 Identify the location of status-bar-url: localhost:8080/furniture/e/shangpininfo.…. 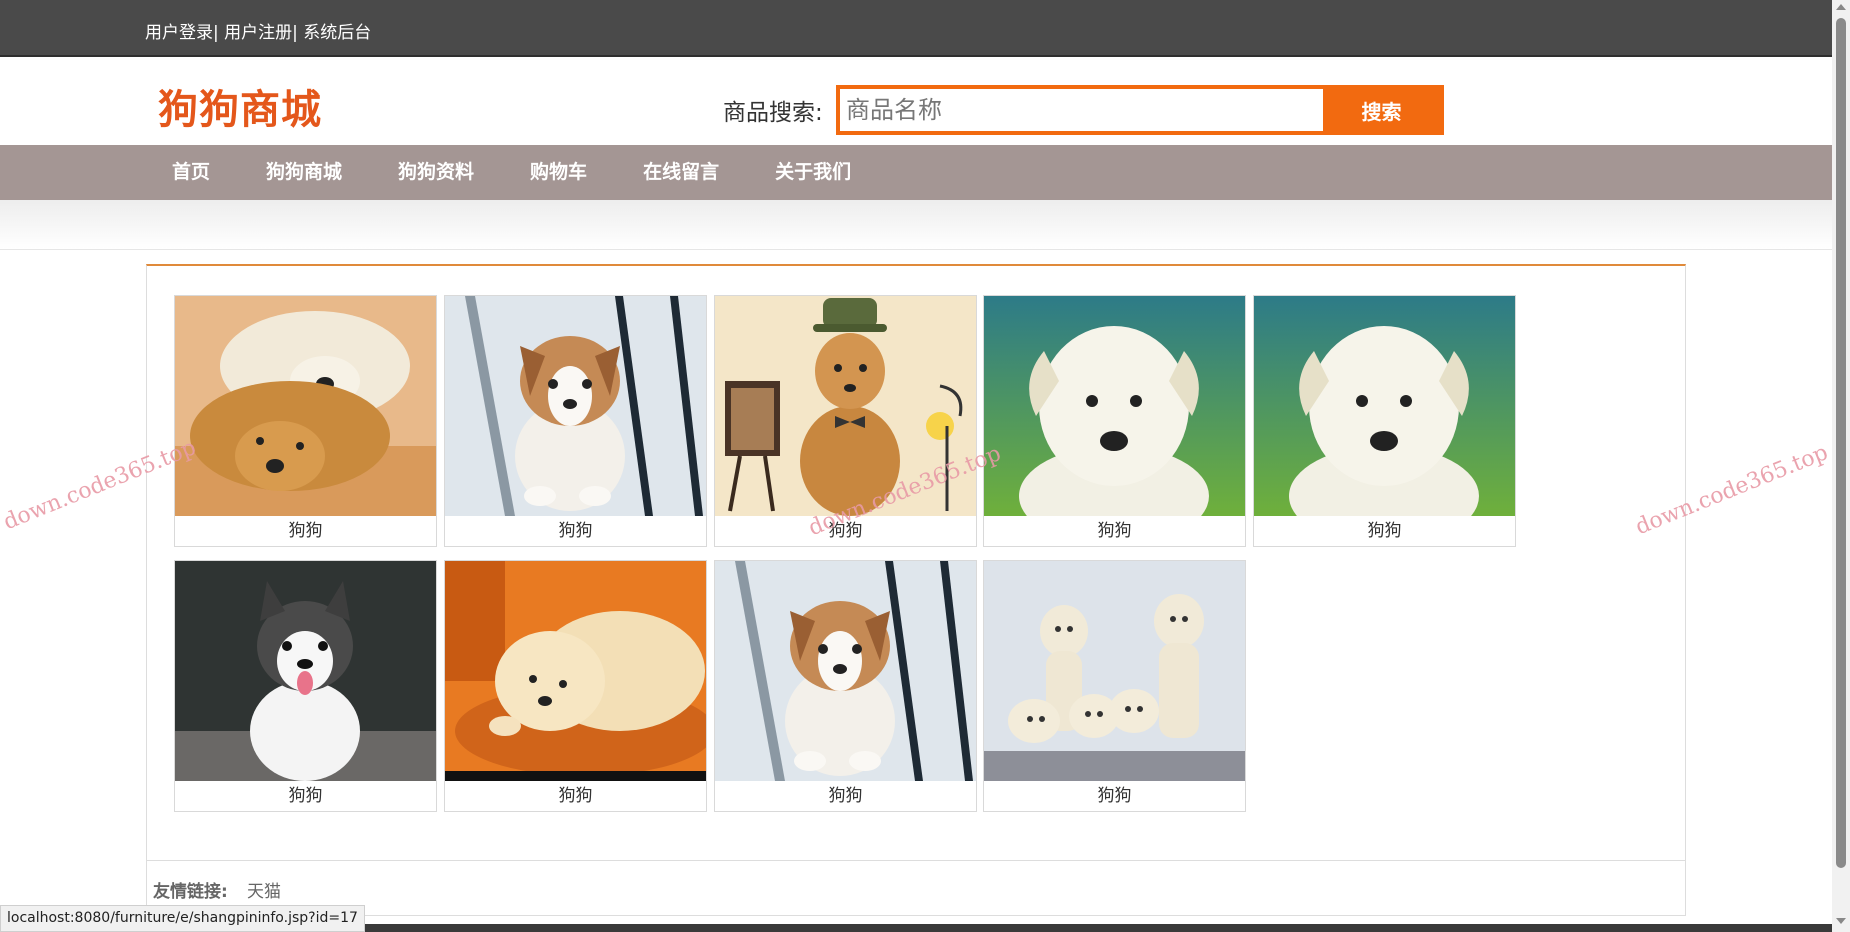
(182, 918).